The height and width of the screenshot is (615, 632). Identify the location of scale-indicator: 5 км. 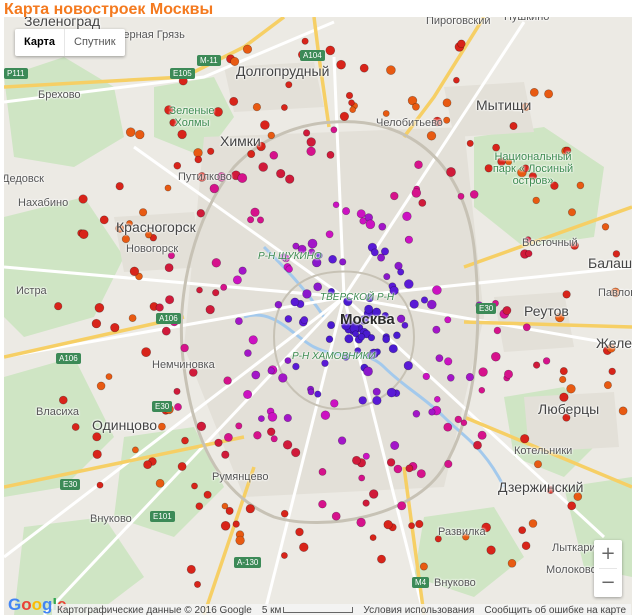
(308, 610).